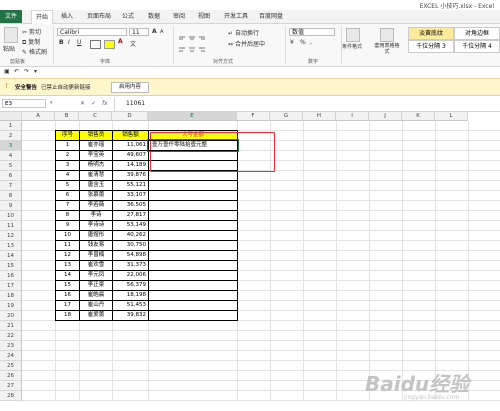 The image size is (500, 411). Describe the element at coordinates (69, 42) in the screenshot. I see `italic-button: I` at that location.